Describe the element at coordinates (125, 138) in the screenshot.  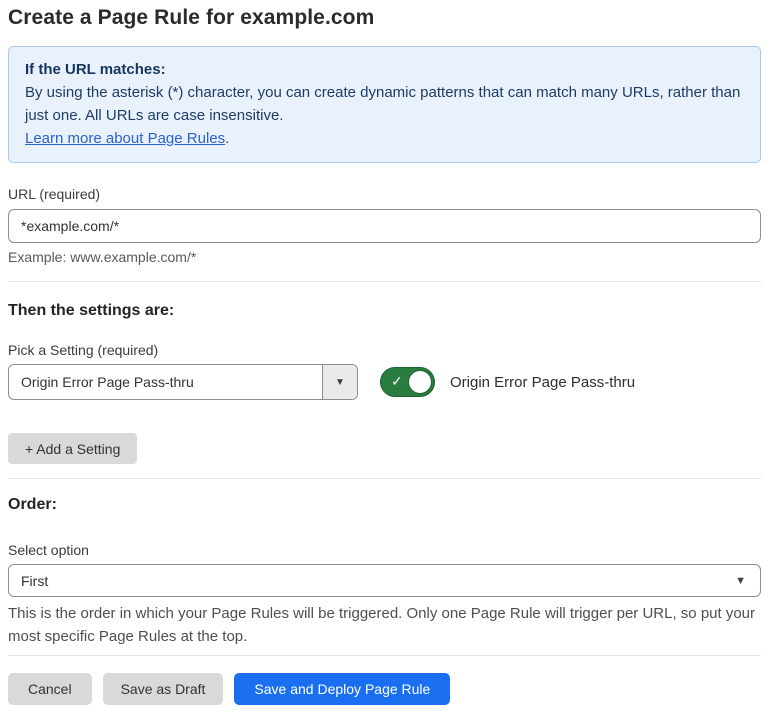
I see `learn-more-link: Learn more about Page Rules` at that location.